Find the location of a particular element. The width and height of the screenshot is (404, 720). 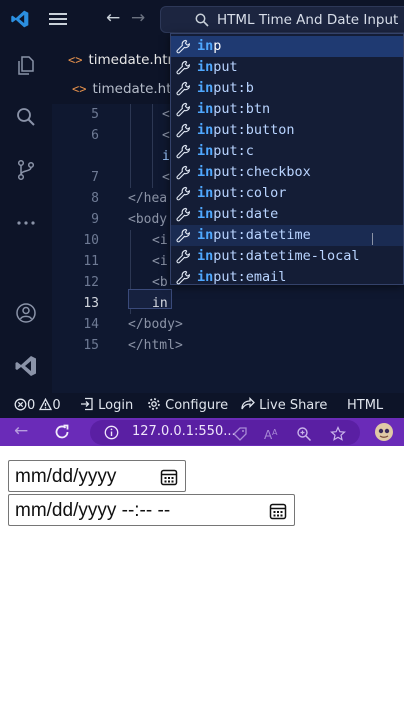

suggestion-label: input:checkbox is located at coordinates (254, 172).